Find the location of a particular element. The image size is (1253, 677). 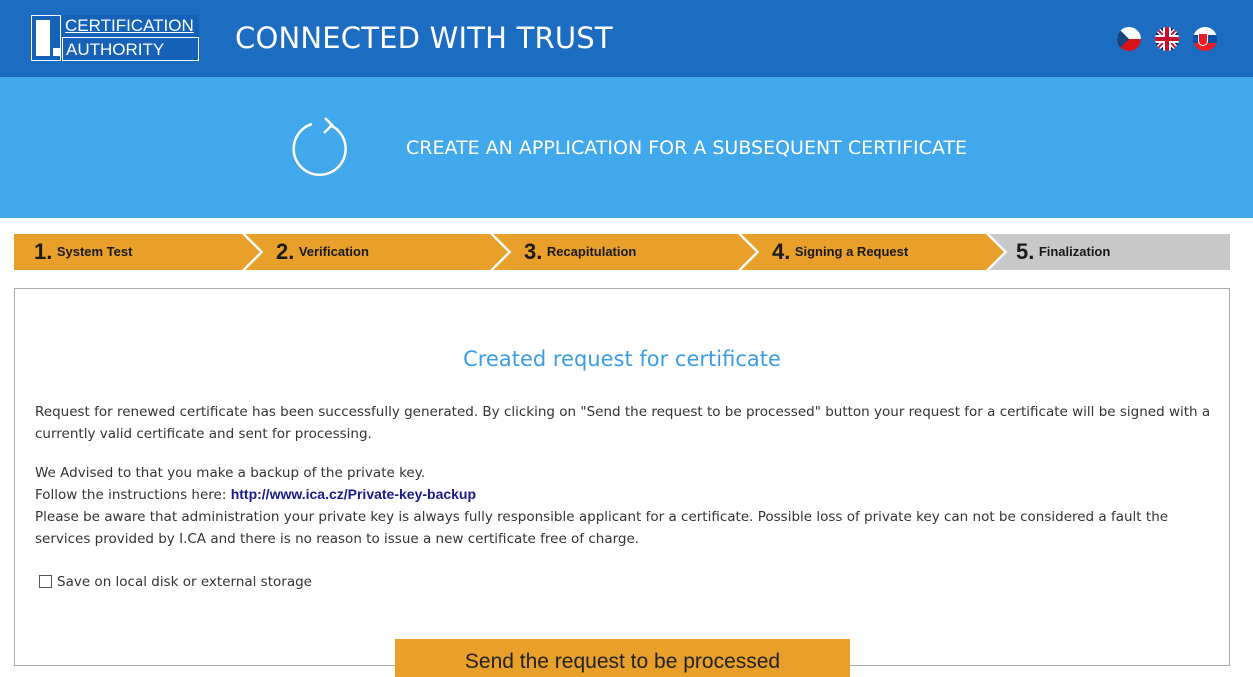

step-verification: 2. Verification is located at coordinates (376, 252).